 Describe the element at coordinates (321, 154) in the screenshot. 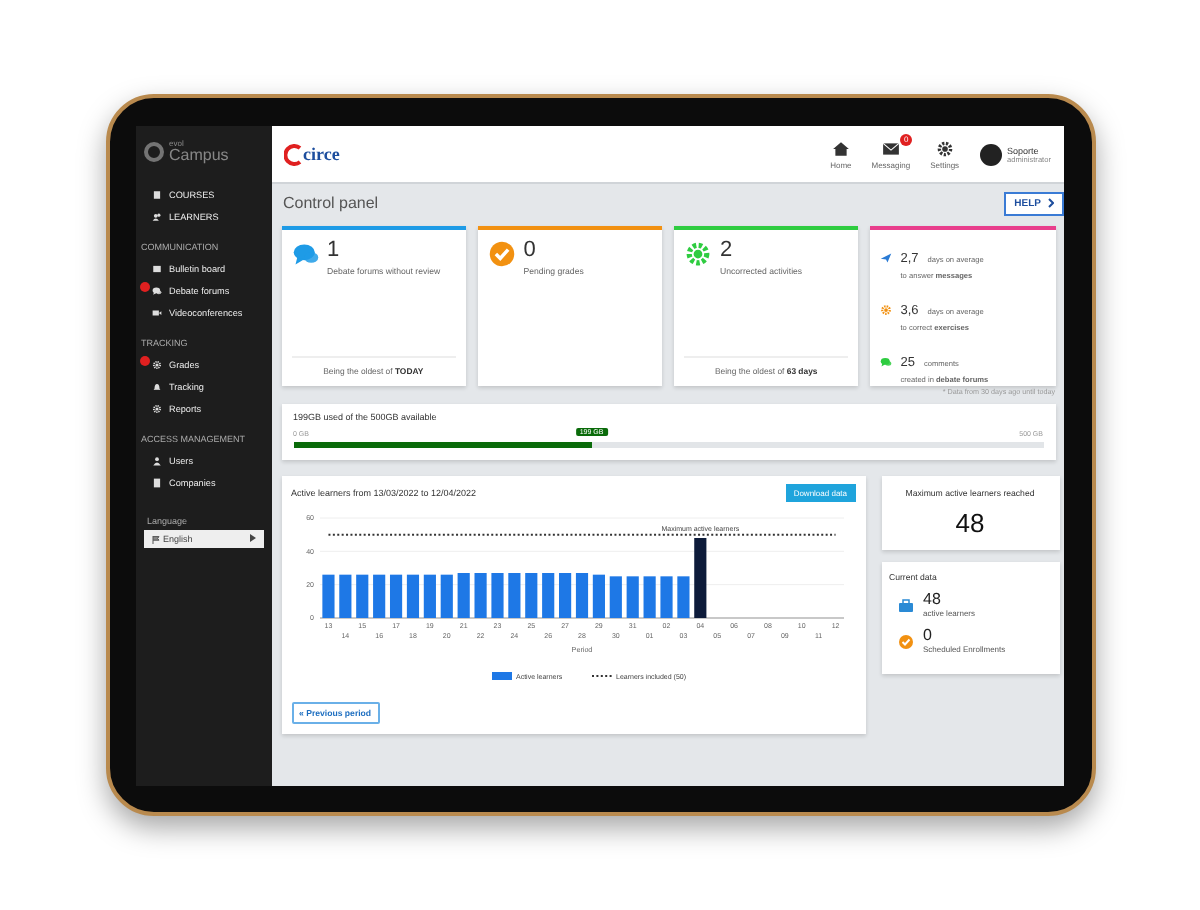

I see `logo-text: circe` at that location.